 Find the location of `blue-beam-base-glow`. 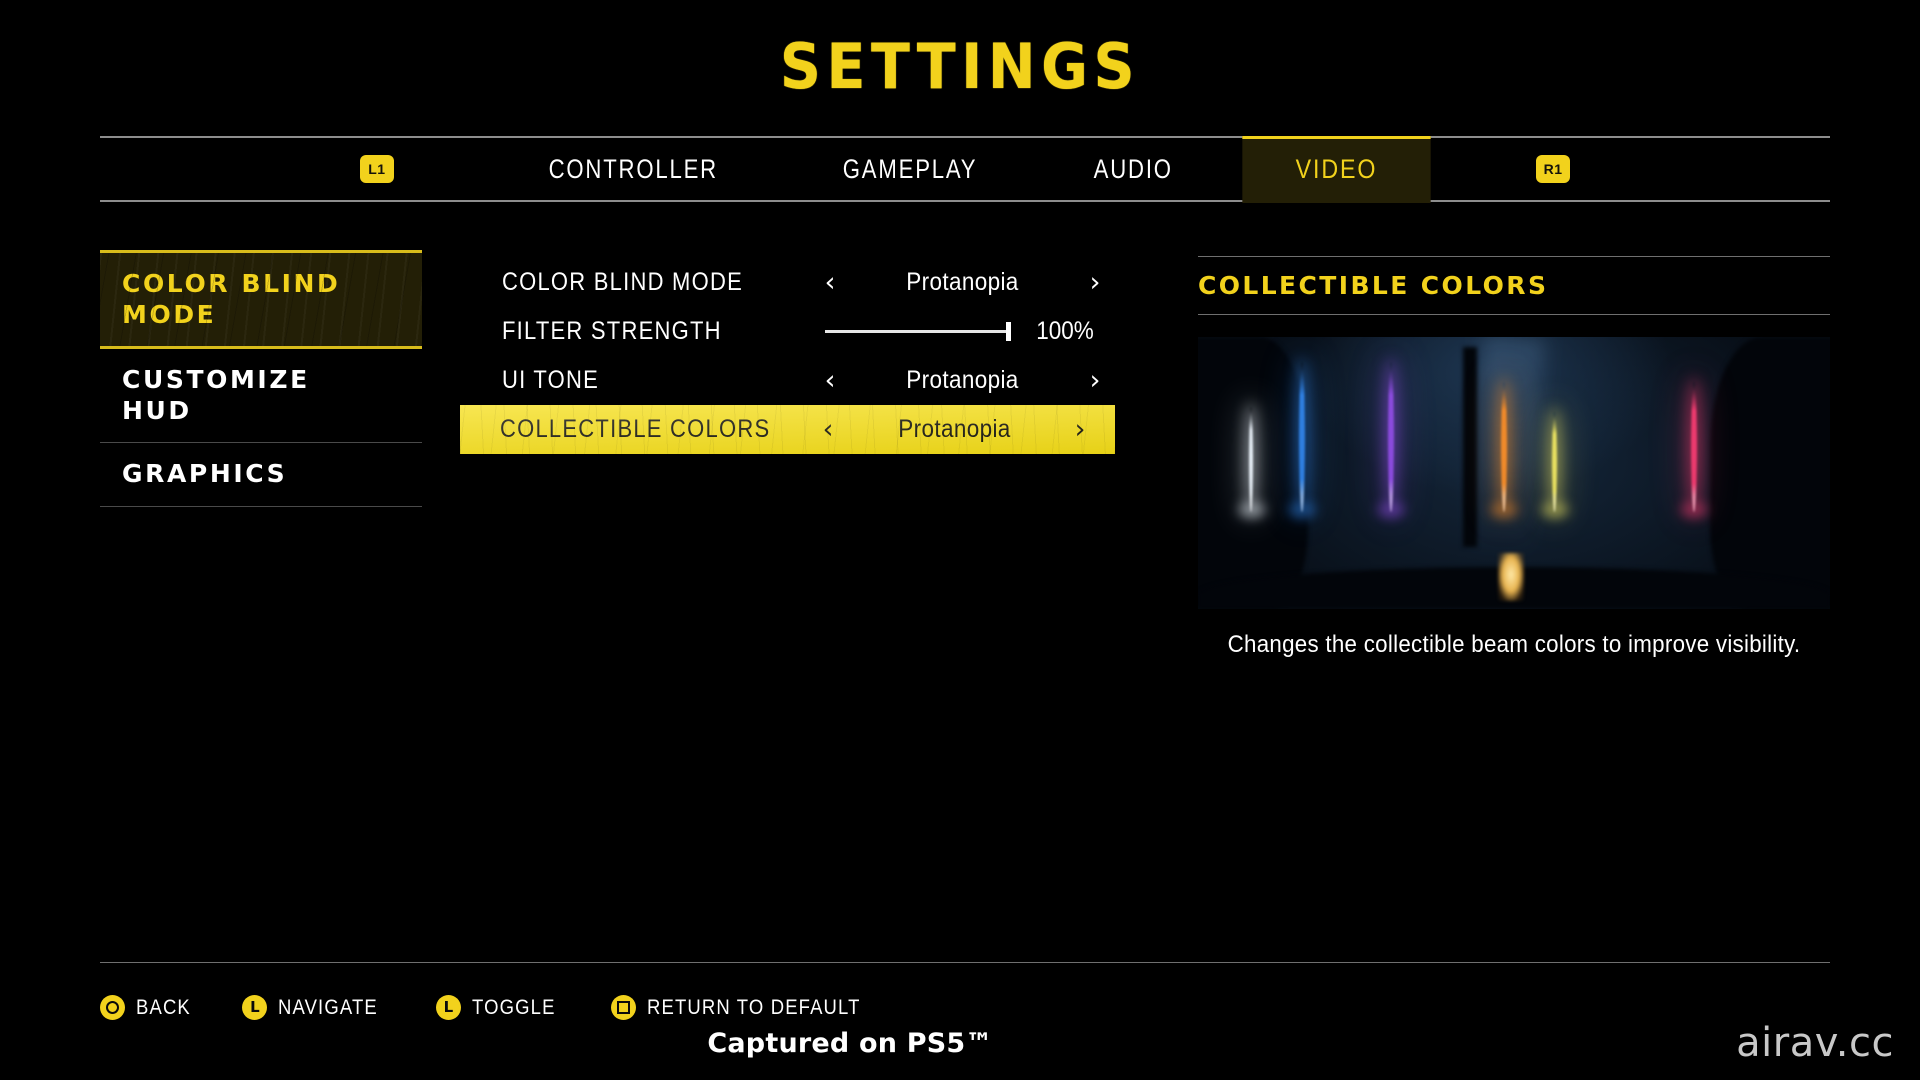

blue-beam-base-glow is located at coordinates (1302, 510).